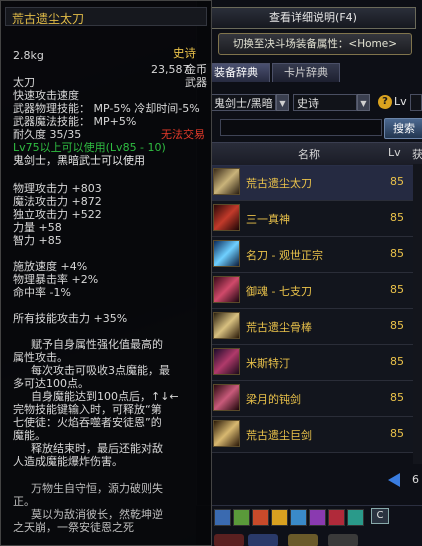  Describe the element at coordinates (316, 363) in the screenshot. I see `list-item: 米斯特汀 85` at that location.